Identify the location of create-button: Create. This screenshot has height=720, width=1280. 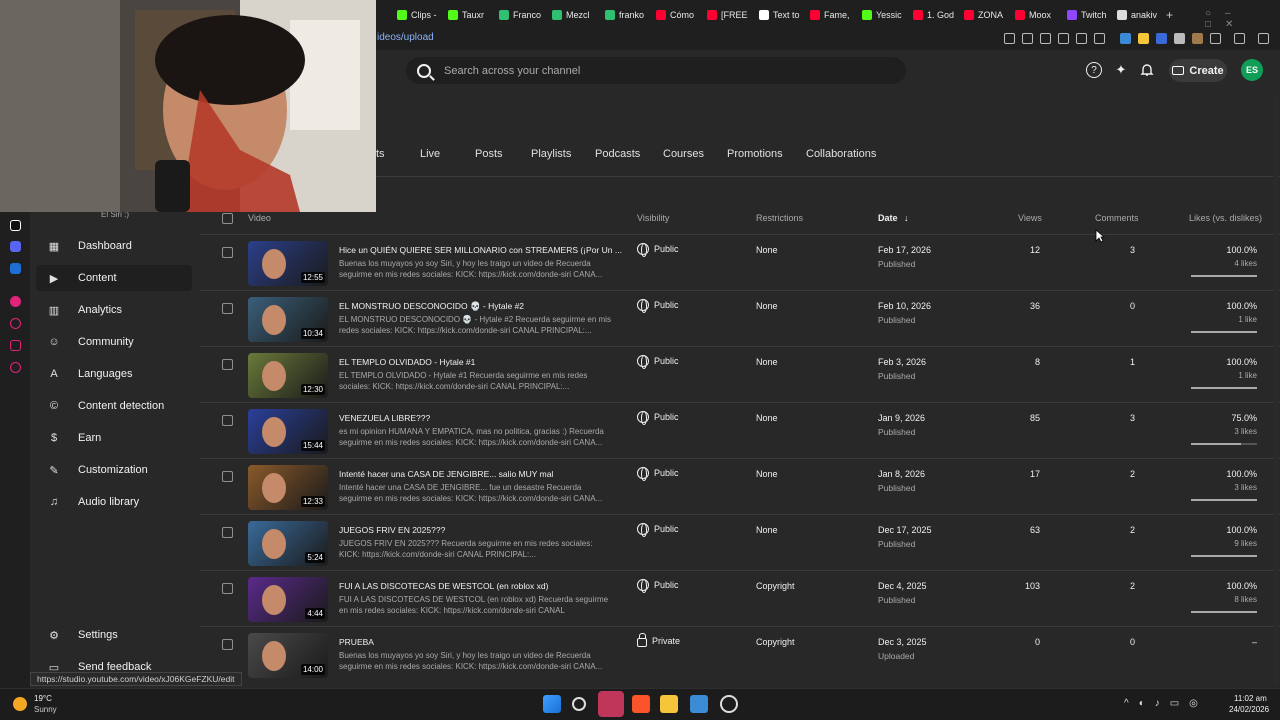
(1198, 70).